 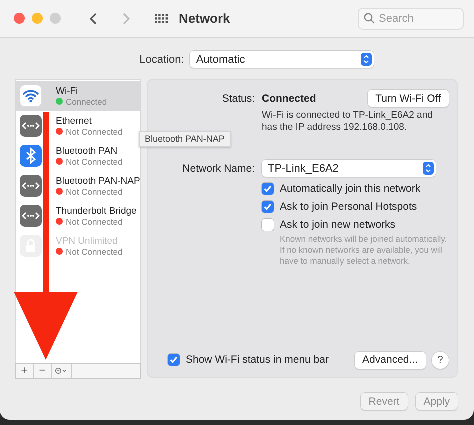 What do you see at coordinates (411, 19) in the screenshot?
I see `search-field: Search` at bounding box center [411, 19].